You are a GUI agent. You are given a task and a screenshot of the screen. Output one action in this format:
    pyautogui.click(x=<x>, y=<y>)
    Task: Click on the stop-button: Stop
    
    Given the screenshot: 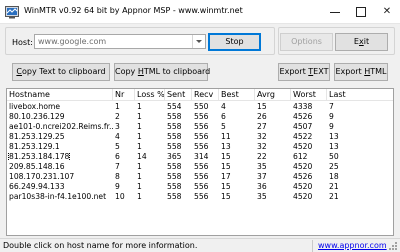 What is the action you would take?
    pyautogui.click(x=234, y=42)
    